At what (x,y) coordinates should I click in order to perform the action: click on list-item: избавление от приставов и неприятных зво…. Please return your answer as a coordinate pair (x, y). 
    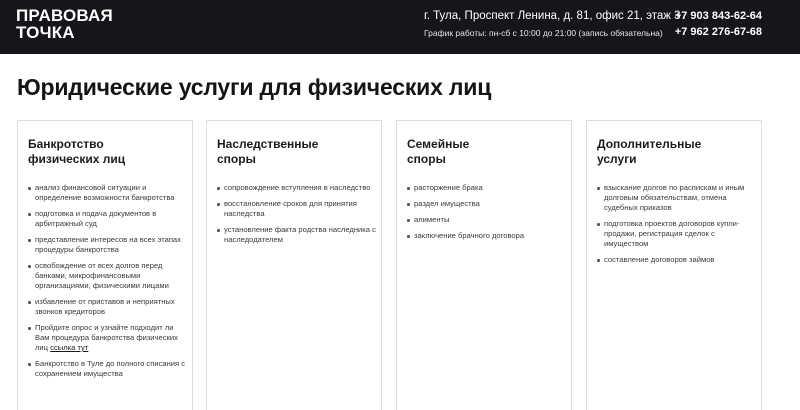
    Looking at the image, I should click on (108, 307).